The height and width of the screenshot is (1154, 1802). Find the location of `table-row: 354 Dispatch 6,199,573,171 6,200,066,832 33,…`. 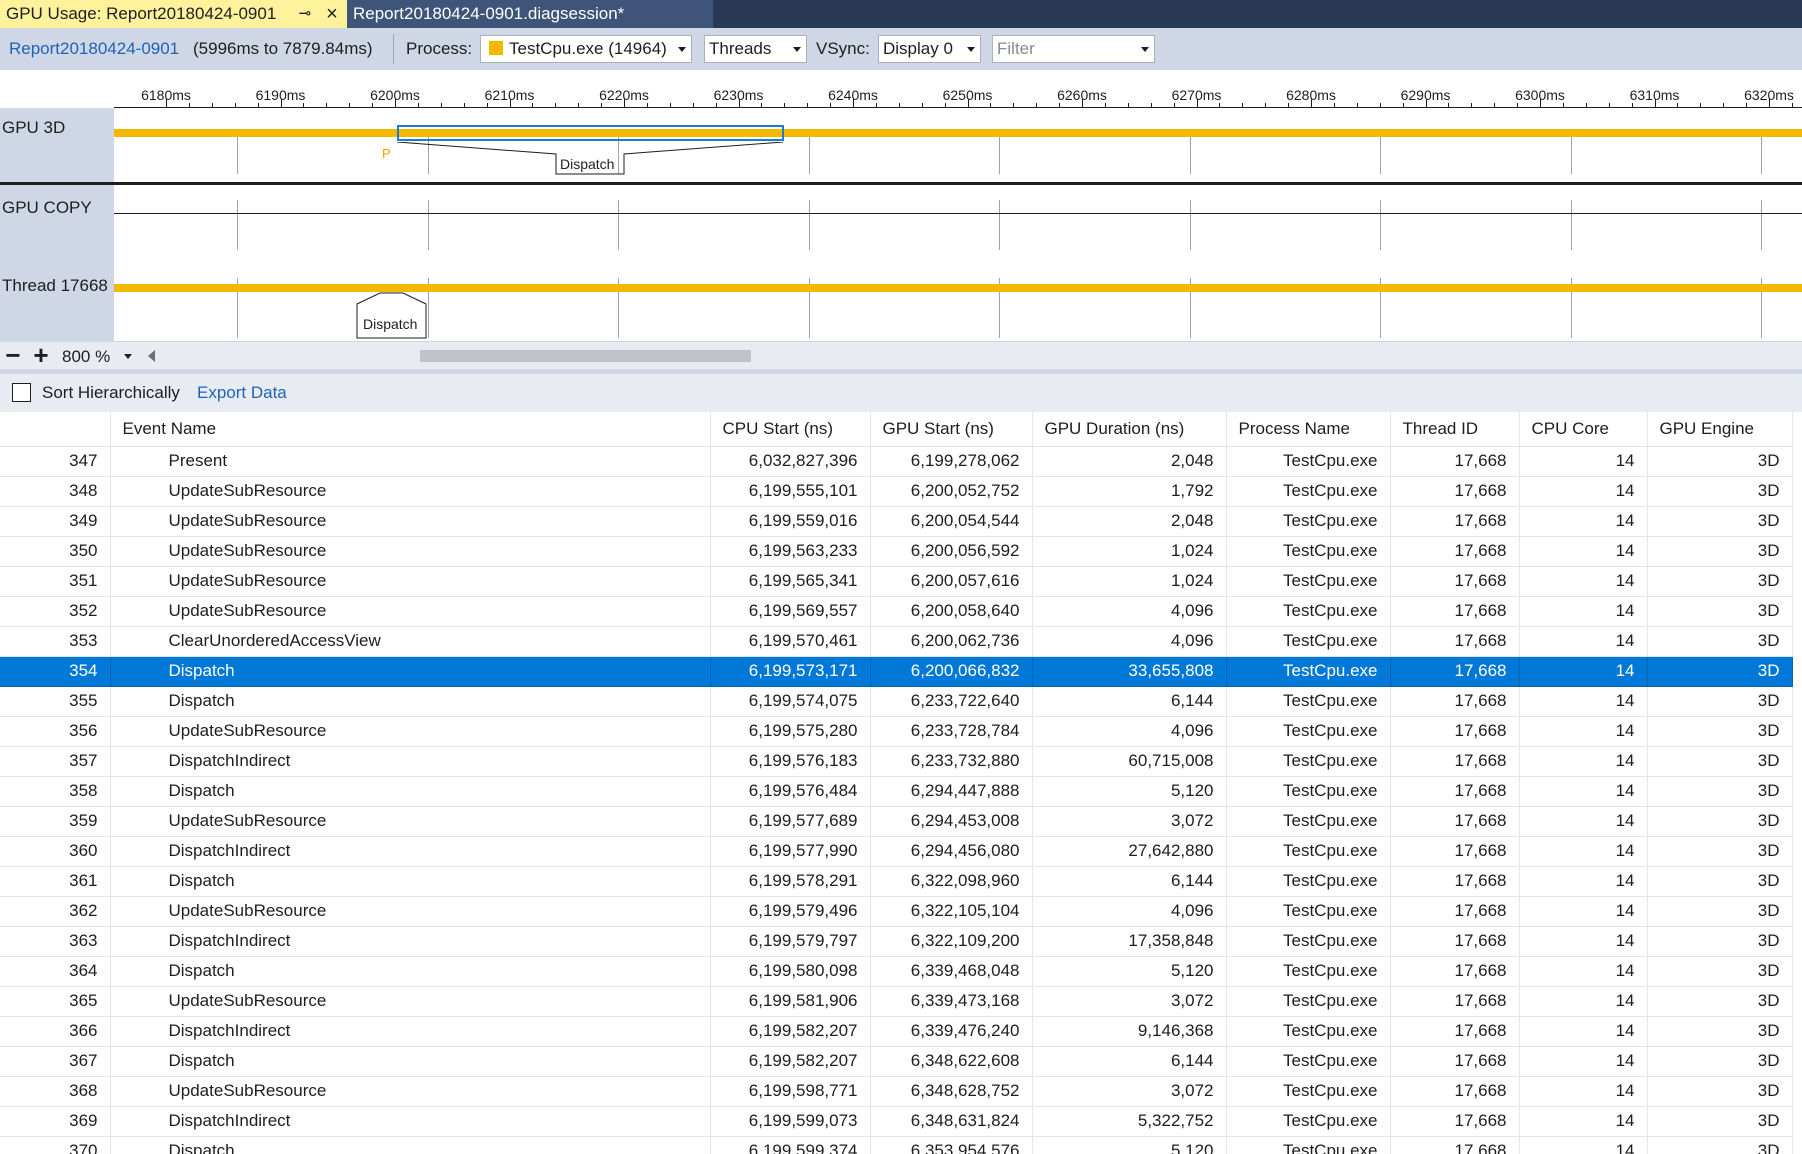

table-row: 354 Dispatch 6,199,573,171 6,200,066,832 33,… is located at coordinates (896, 671).